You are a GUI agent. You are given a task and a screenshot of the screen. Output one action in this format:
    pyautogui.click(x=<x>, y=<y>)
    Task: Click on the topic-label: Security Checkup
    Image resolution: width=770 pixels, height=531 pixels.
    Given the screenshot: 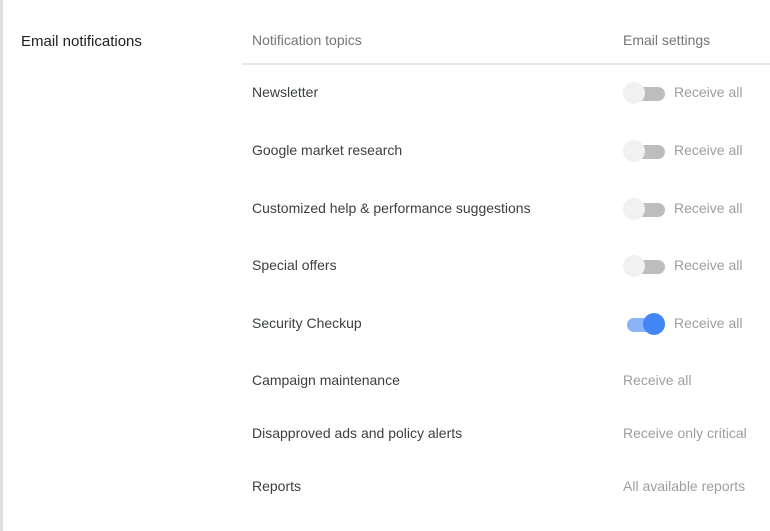 What is the action you would take?
    pyautogui.click(x=307, y=323)
    